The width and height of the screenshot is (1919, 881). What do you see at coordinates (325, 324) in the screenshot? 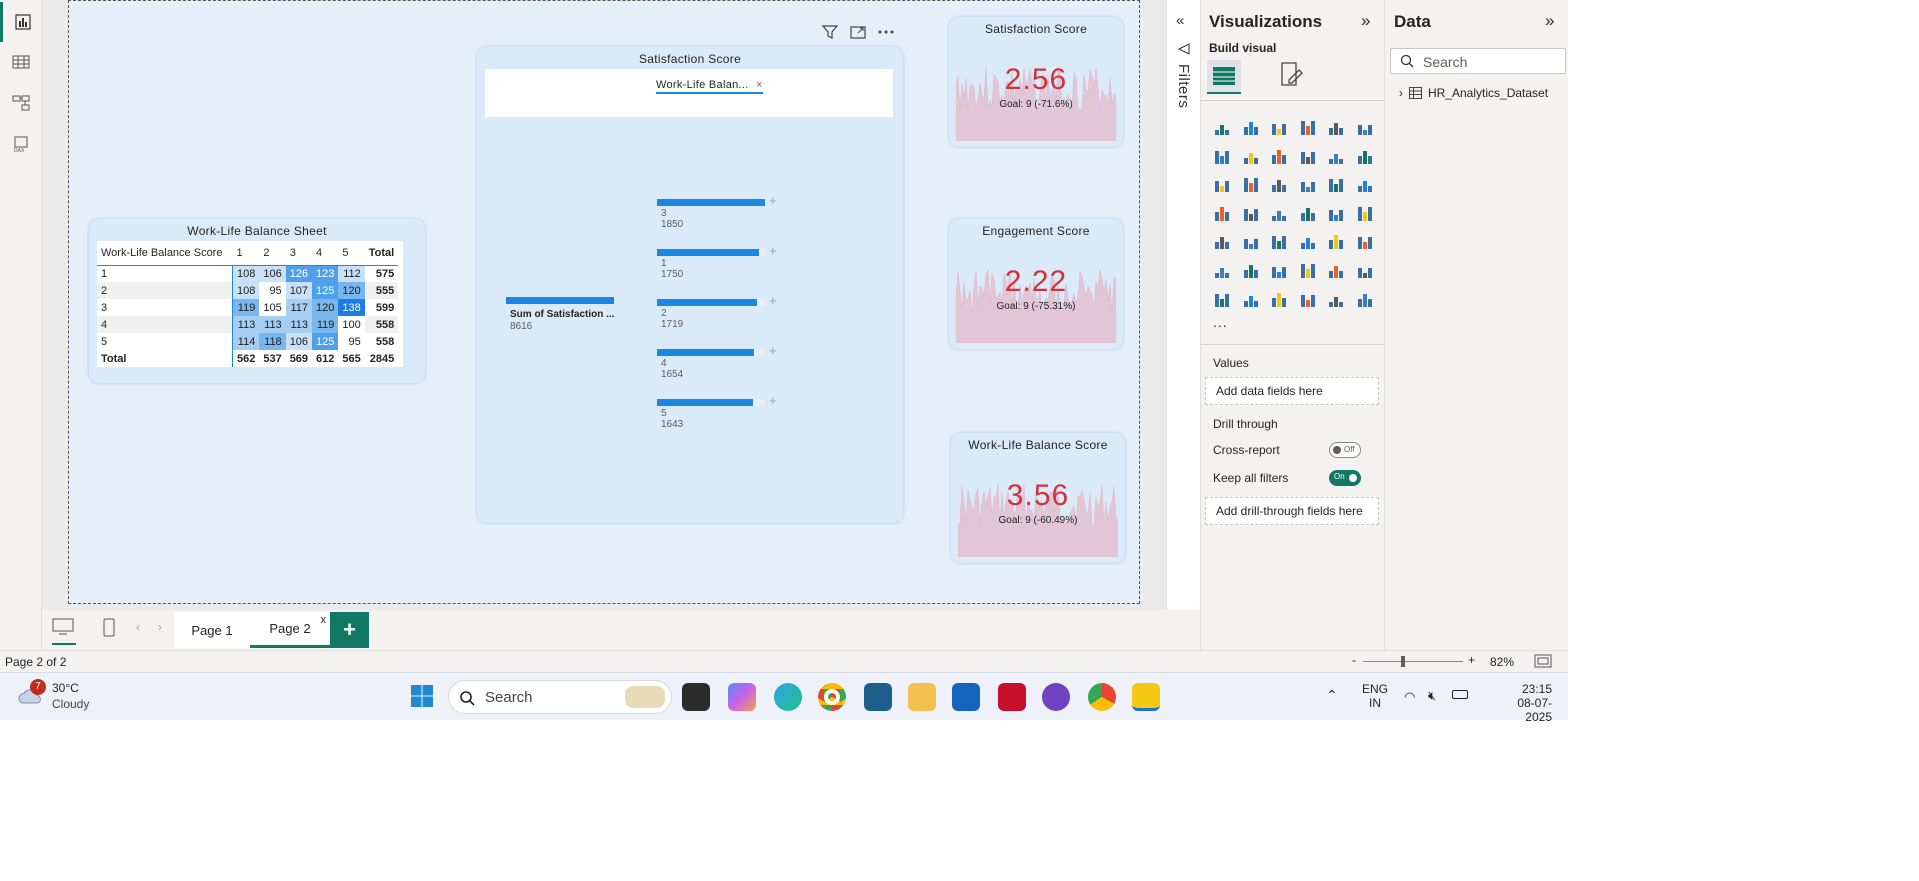
I see `matrix-cell: 119` at bounding box center [325, 324].